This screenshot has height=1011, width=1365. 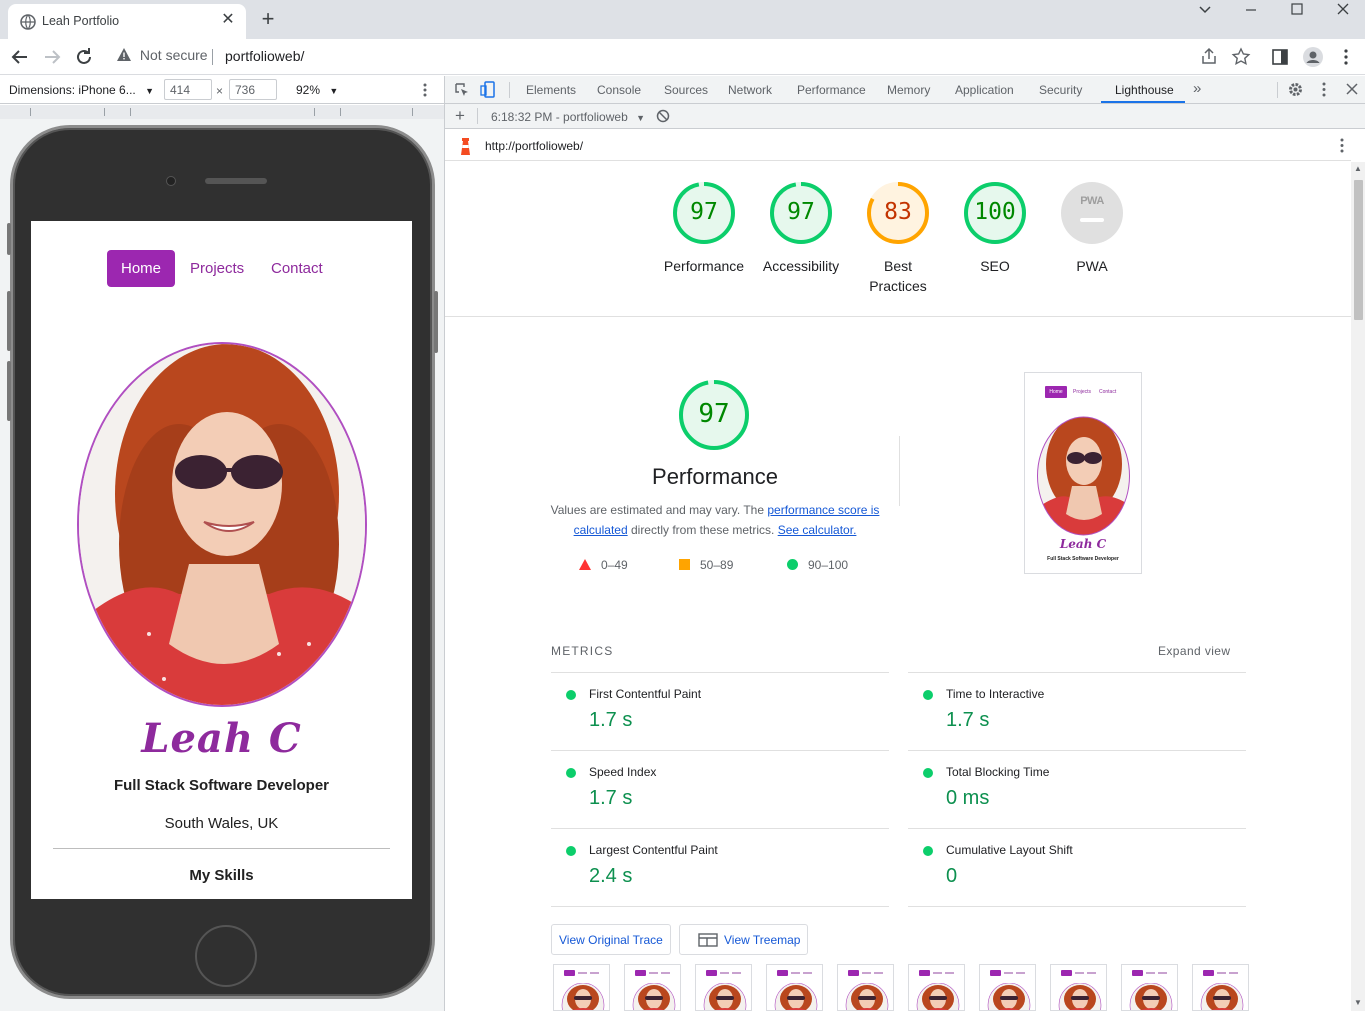 I want to click on dimension-times: ×, so click(x=220, y=91).